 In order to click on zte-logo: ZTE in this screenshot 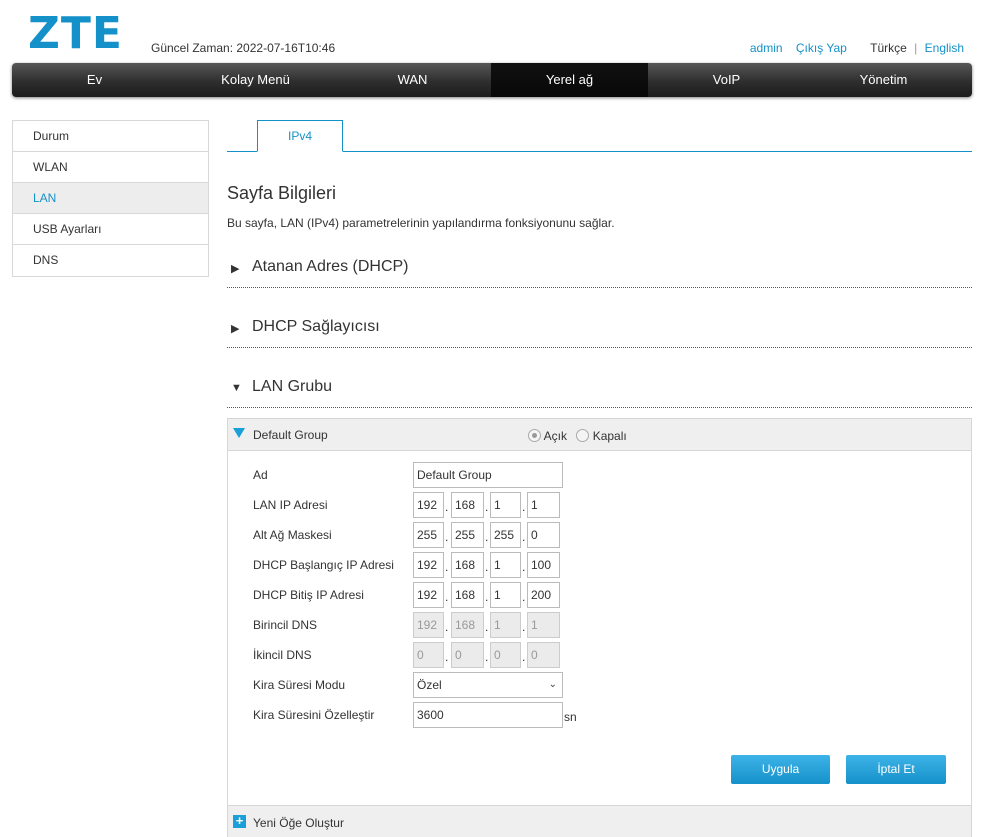, I will do `click(75, 33)`.